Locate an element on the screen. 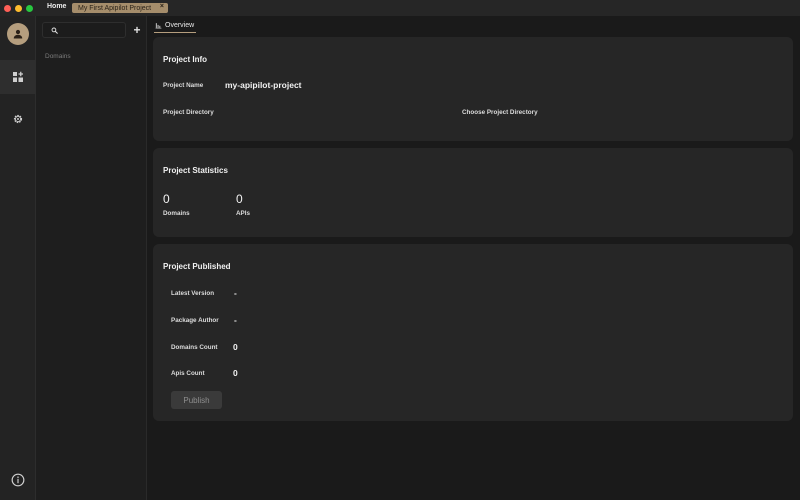  search-input is located at coordinates (92, 30).